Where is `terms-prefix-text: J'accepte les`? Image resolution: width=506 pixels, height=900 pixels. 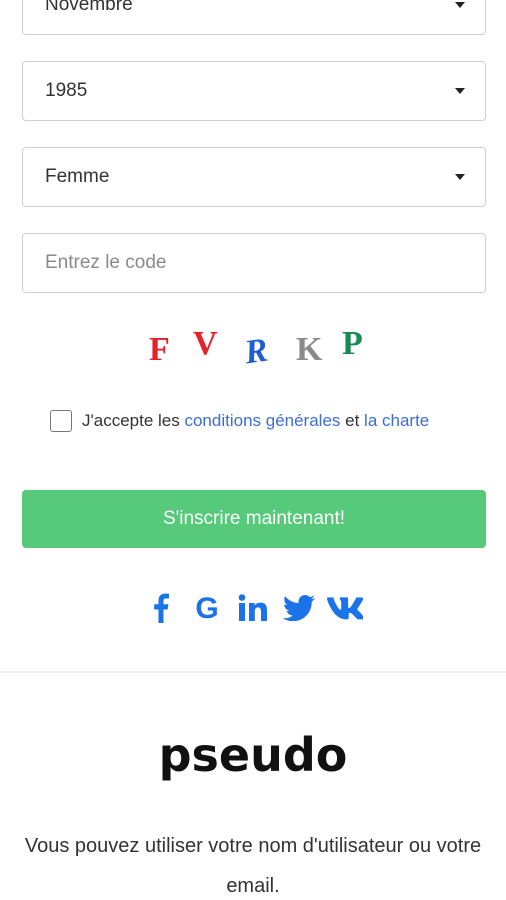 terms-prefix-text: J'accepte les is located at coordinates (133, 420).